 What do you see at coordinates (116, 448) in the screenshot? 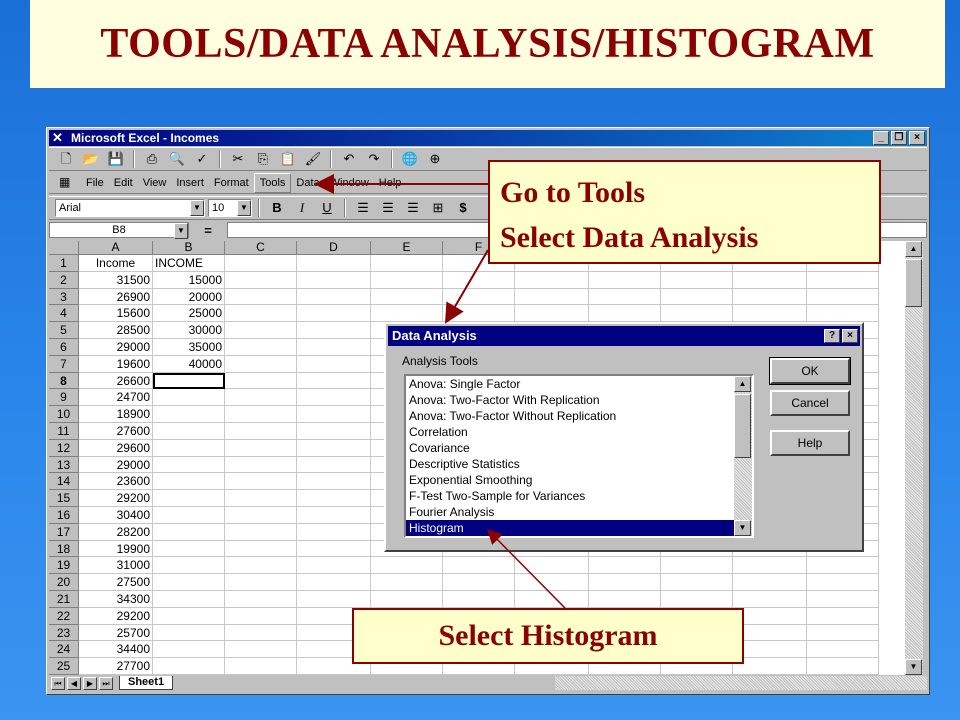
I see `grid-cell: 29600` at bounding box center [116, 448].